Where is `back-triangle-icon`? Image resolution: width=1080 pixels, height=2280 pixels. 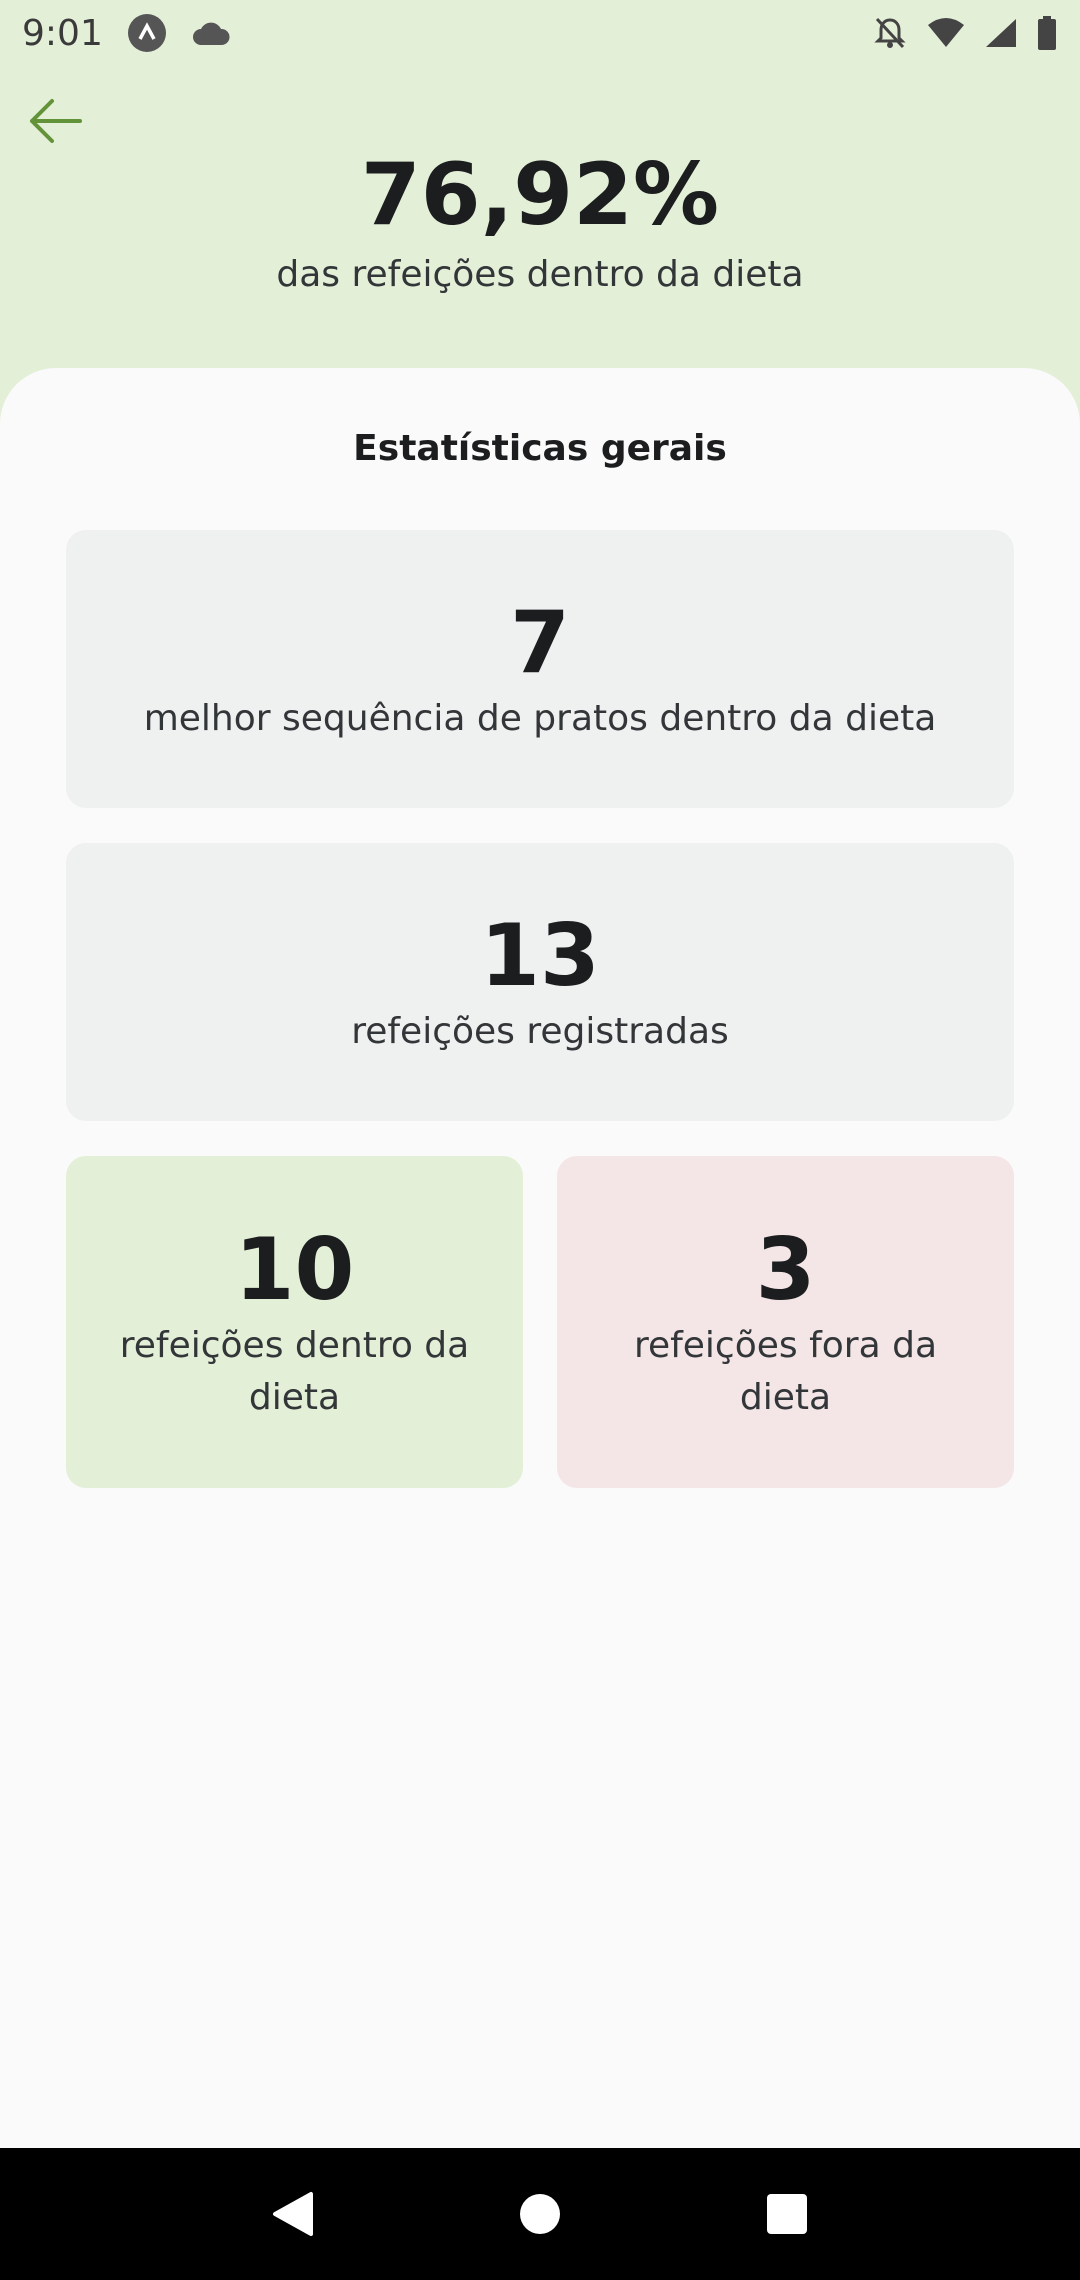 back-triangle-icon is located at coordinates (293, 2214).